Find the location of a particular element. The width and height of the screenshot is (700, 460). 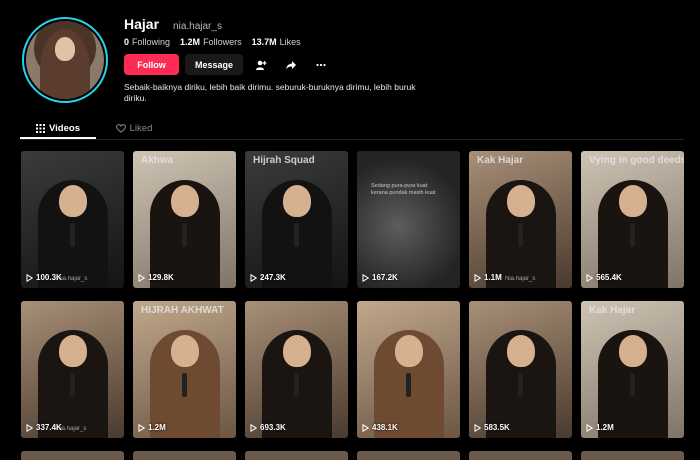

message-button: Message is located at coordinates (214, 64).